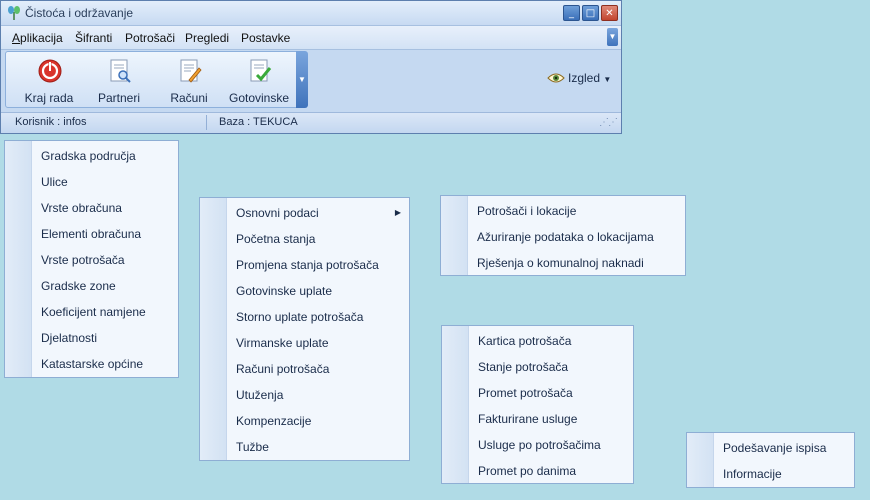 The image size is (870, 500). Describe the element at coordinates (608, 122) in the screenshot. I see `resize-grip-icon: ⋰⋰` at that location.